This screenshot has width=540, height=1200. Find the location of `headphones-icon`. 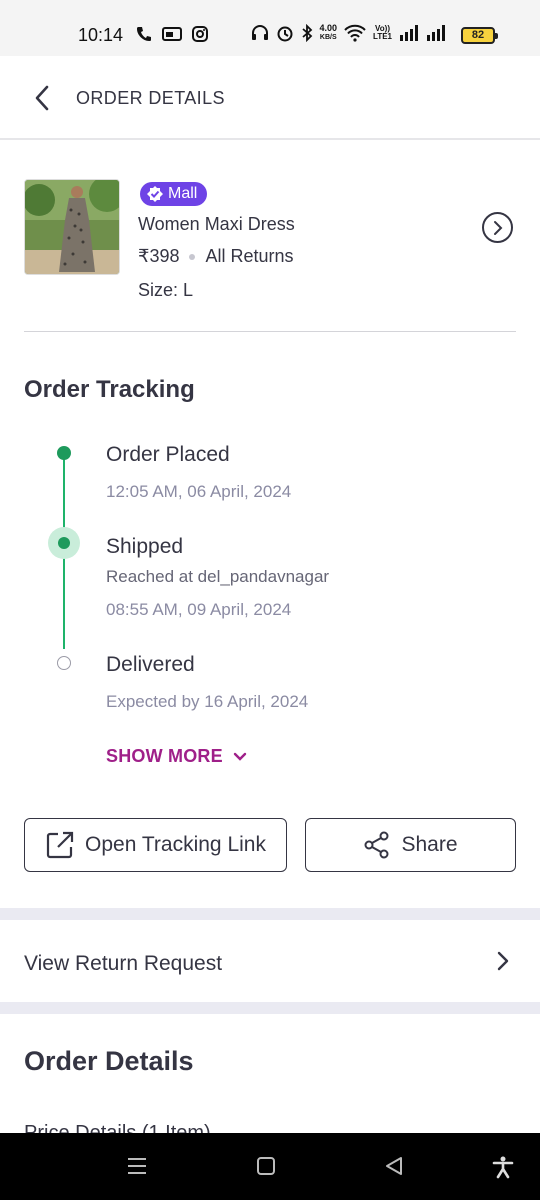

headphones-icon is located at coordinates (259, 32).